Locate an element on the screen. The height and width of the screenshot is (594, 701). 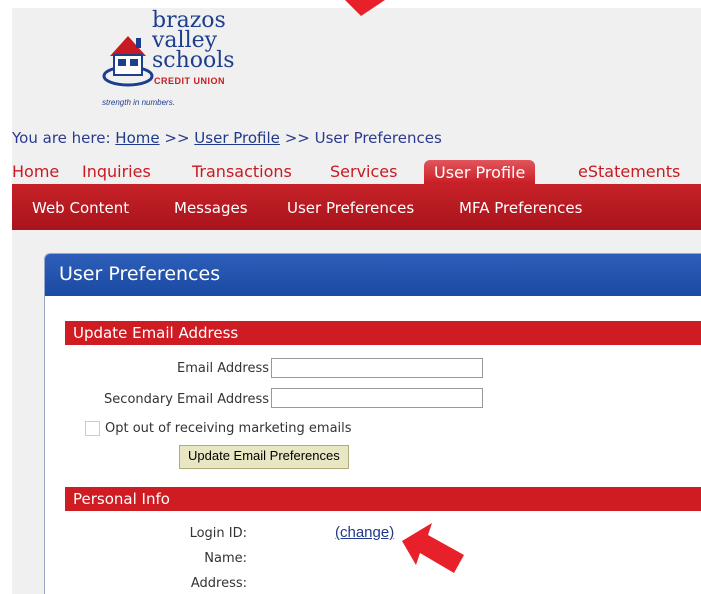
subnav-messages: Messages is located at coordinates (211, 208).